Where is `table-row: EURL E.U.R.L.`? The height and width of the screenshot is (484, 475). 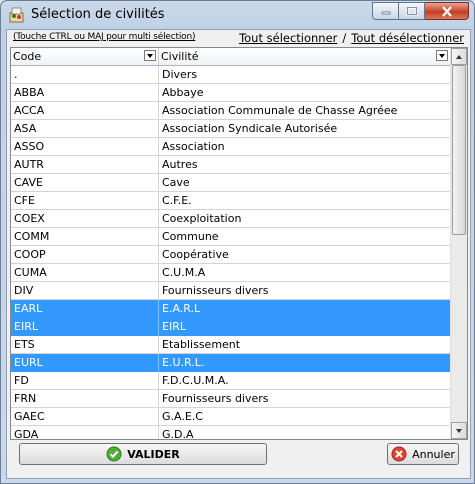
table-row: EURL E.U.R.L. is located at coordinates (231, 363).